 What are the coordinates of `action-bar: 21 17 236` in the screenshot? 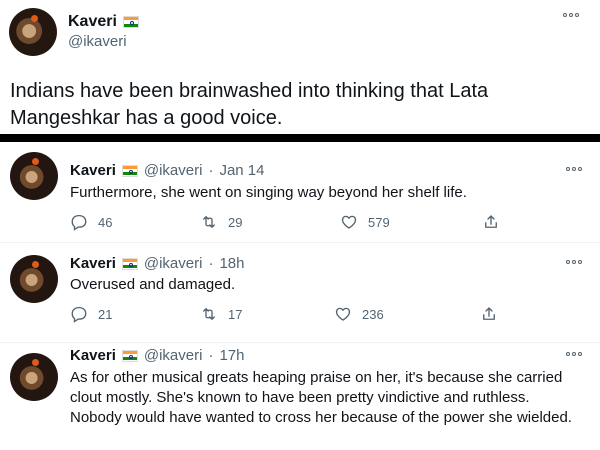 It's located at (290, 315).